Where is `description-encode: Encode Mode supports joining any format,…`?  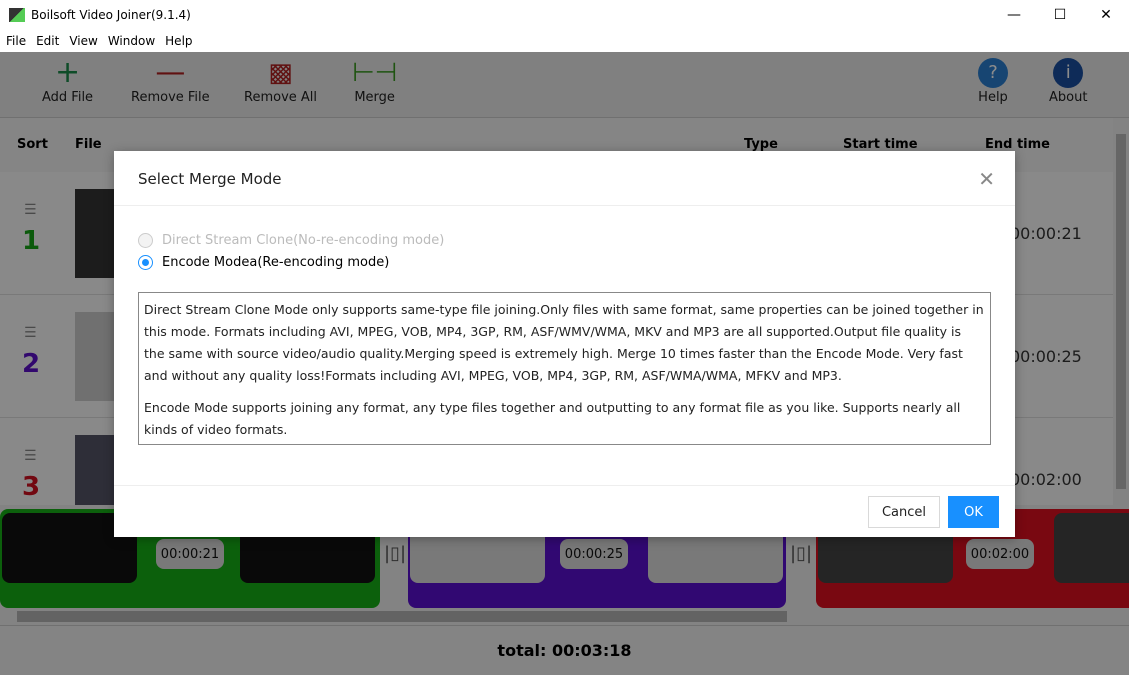
description-encode: Encode Mode supports joining any format,… is located at coordinates (552, 418).